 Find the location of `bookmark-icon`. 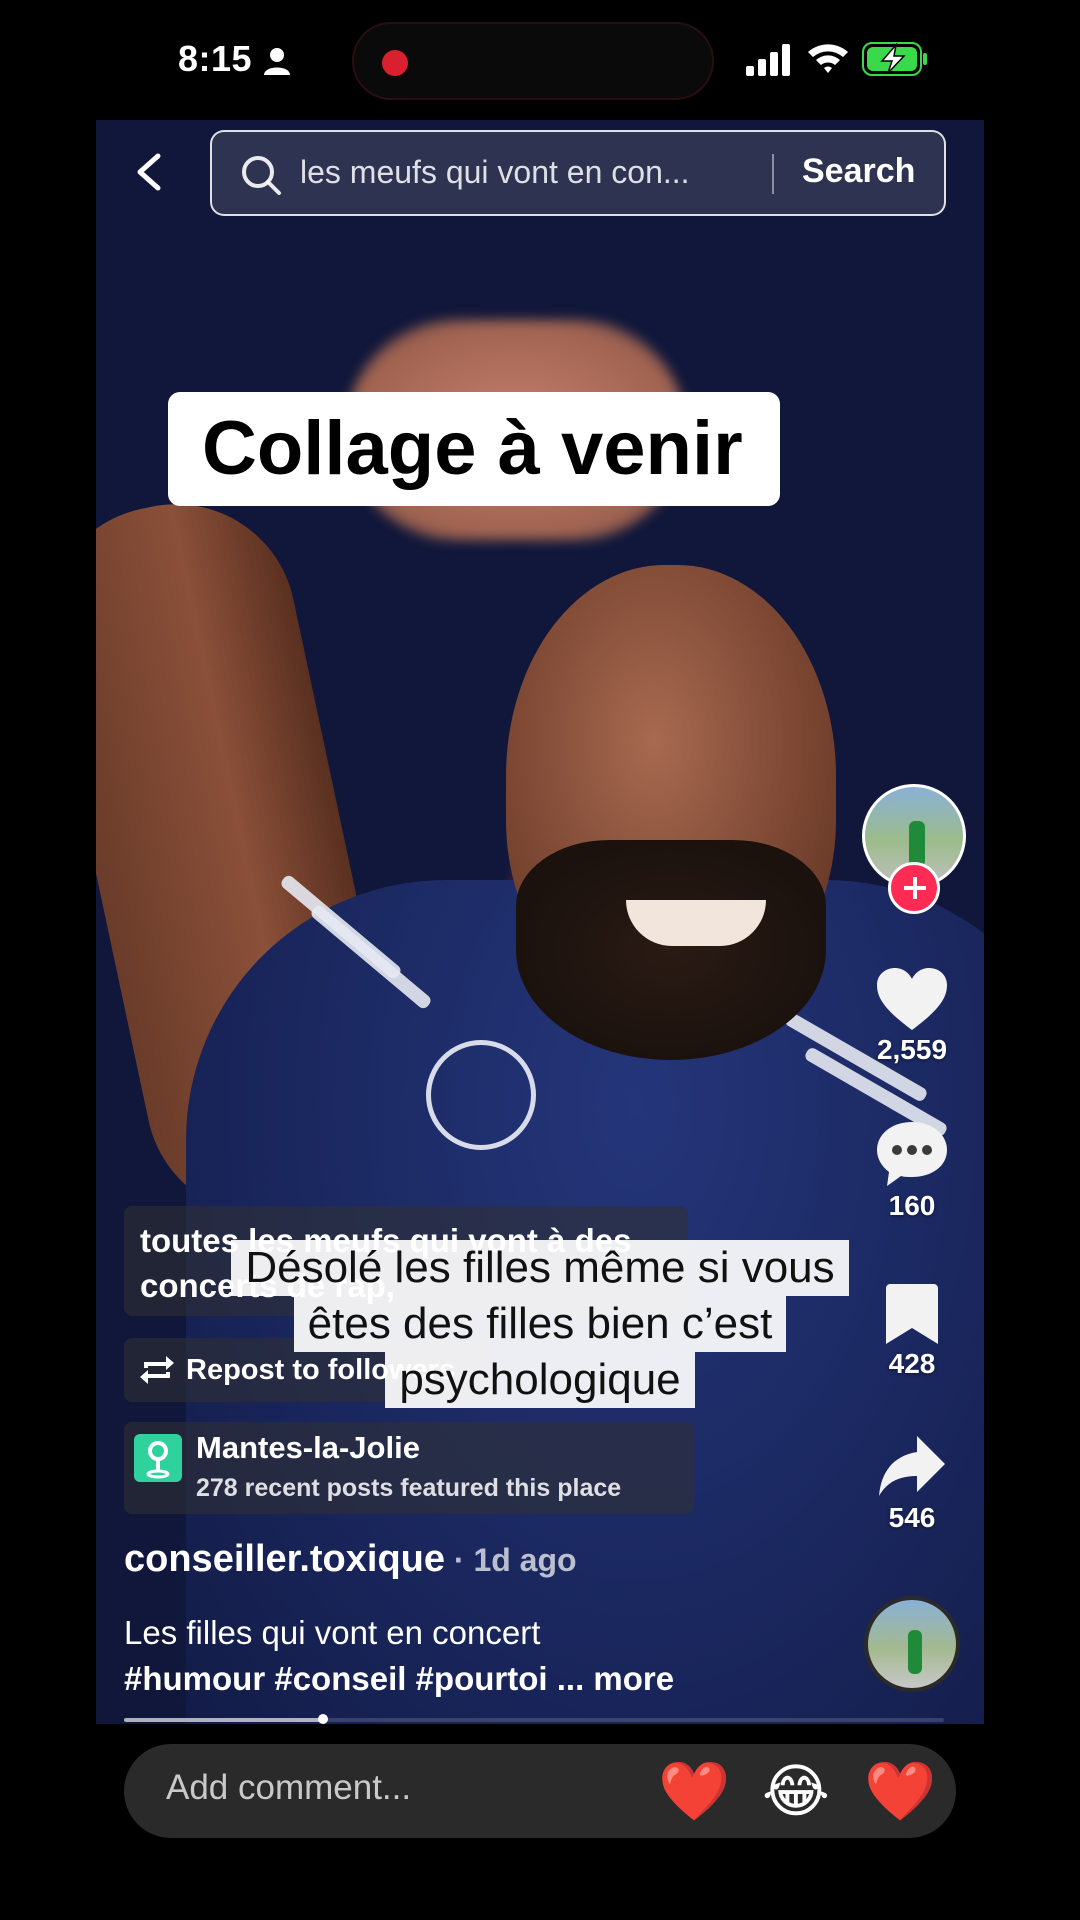

bookmark-icon is located at coordinates (912, 1314).